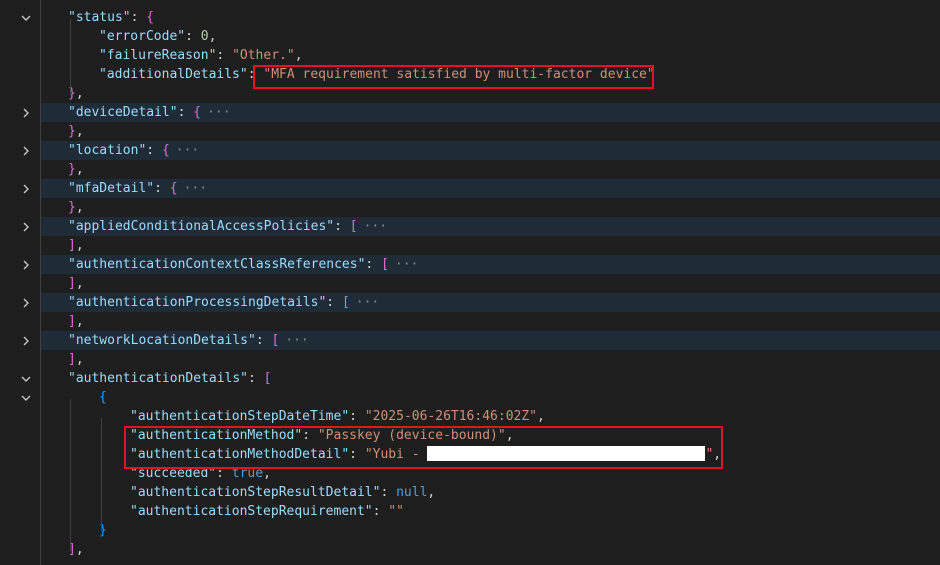  Describe the element at coordinates (470, 511) in the screenshot. I see `code-line: "authenticationStepRequirement": ""` at that location.